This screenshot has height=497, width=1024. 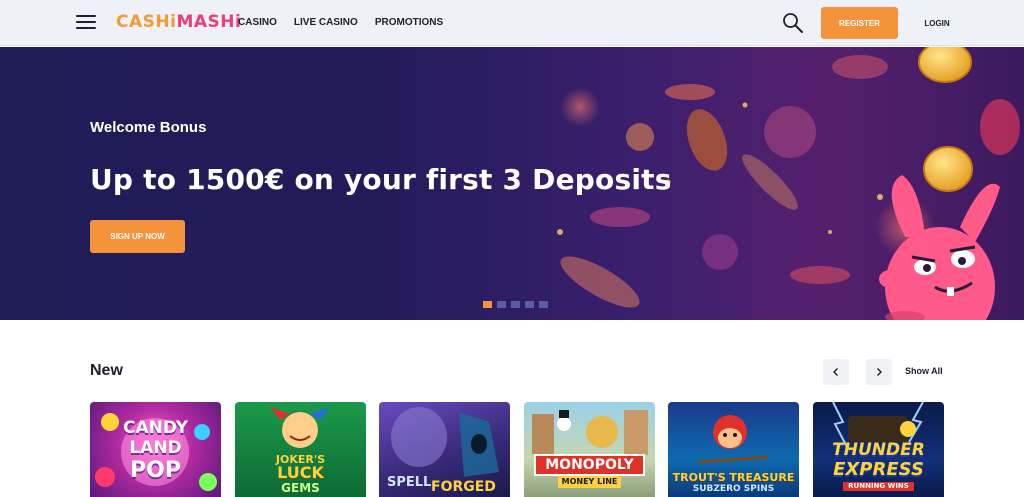 I want to click on sign-up-button: SIGN UP NOW, so click(x=137, y=236).